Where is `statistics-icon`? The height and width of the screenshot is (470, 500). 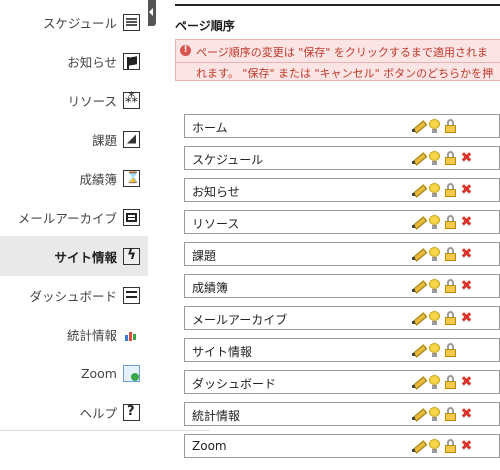
statistics-icon is located at coordinates (131, 334).